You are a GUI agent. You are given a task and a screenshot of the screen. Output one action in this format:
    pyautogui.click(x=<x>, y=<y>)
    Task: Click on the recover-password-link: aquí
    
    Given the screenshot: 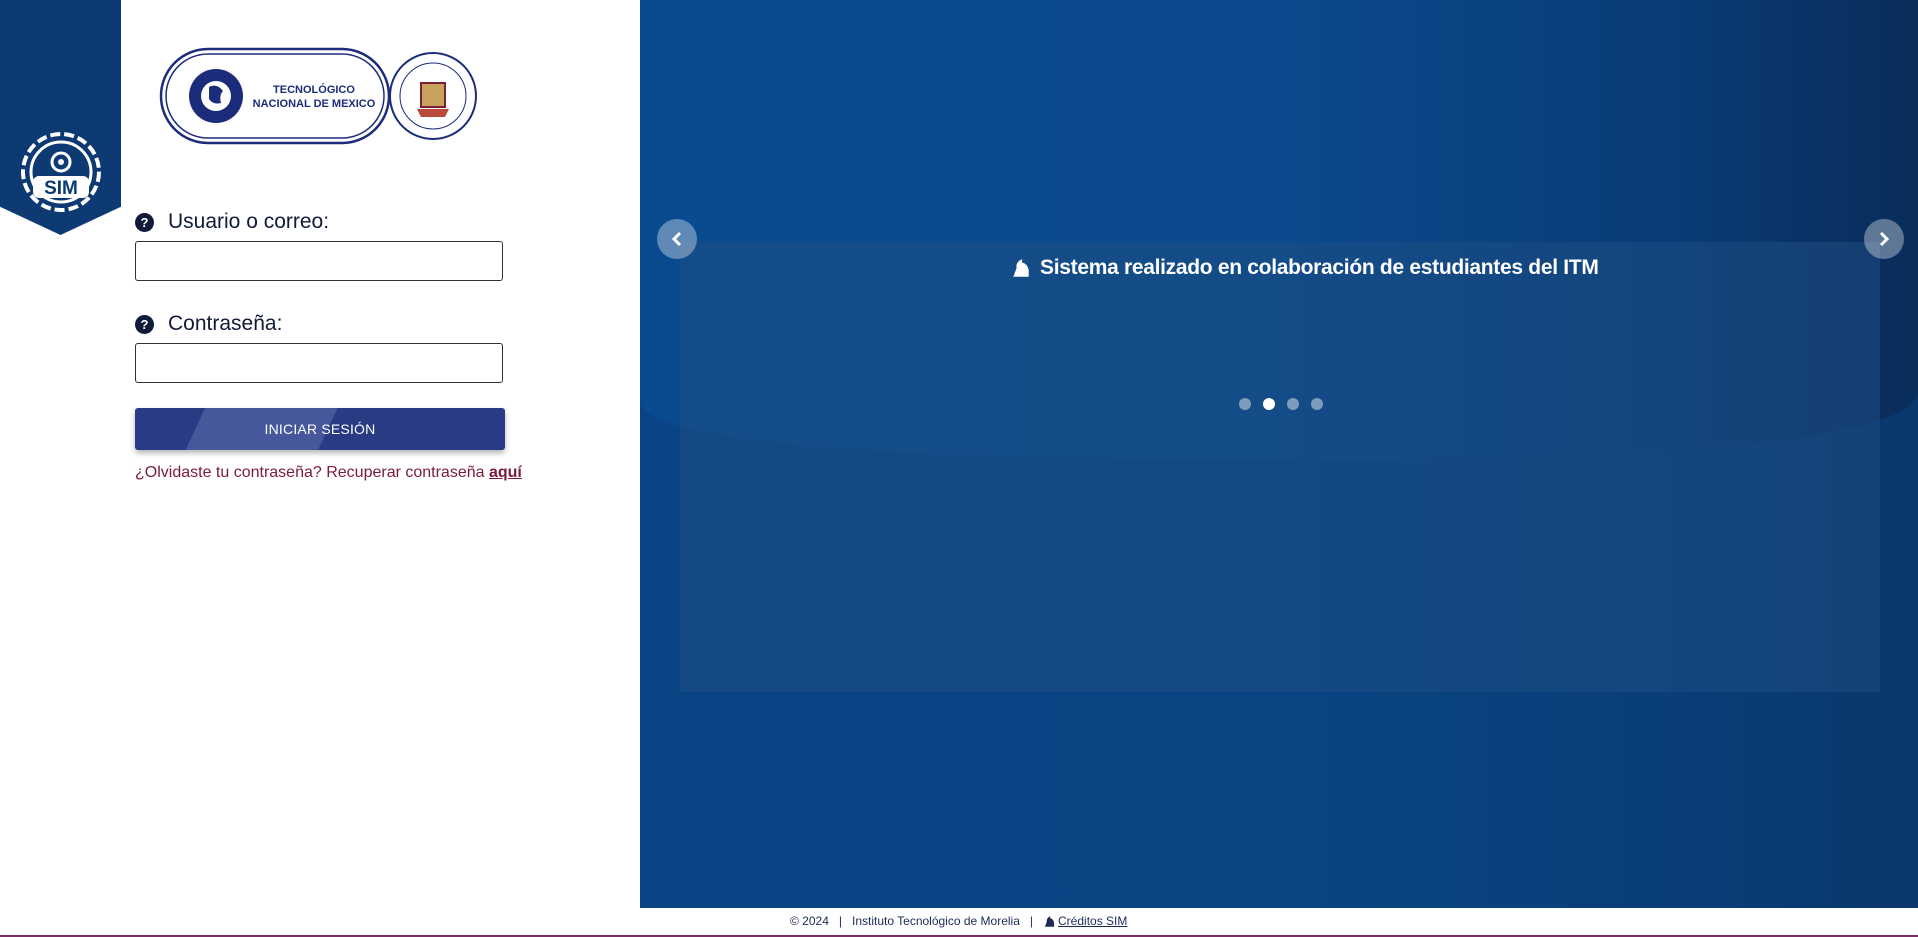 What is the action you would take?
    pyautogui.click(x=505, y=472)
    